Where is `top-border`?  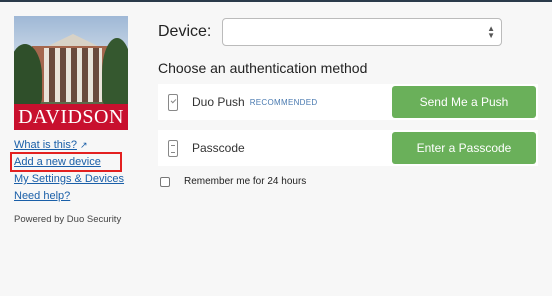 top-border is located at coordinates (276, 1).